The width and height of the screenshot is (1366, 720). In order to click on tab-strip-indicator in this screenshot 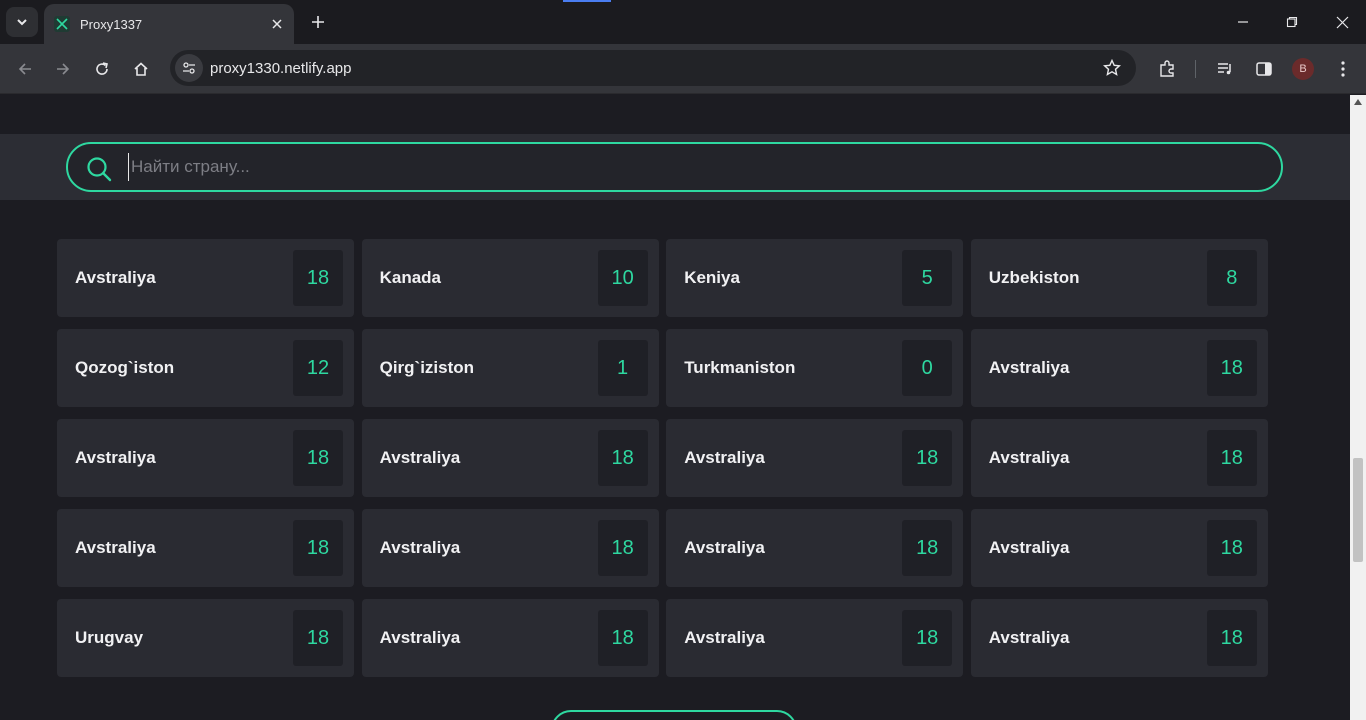, I will do `click(587, 1)`.